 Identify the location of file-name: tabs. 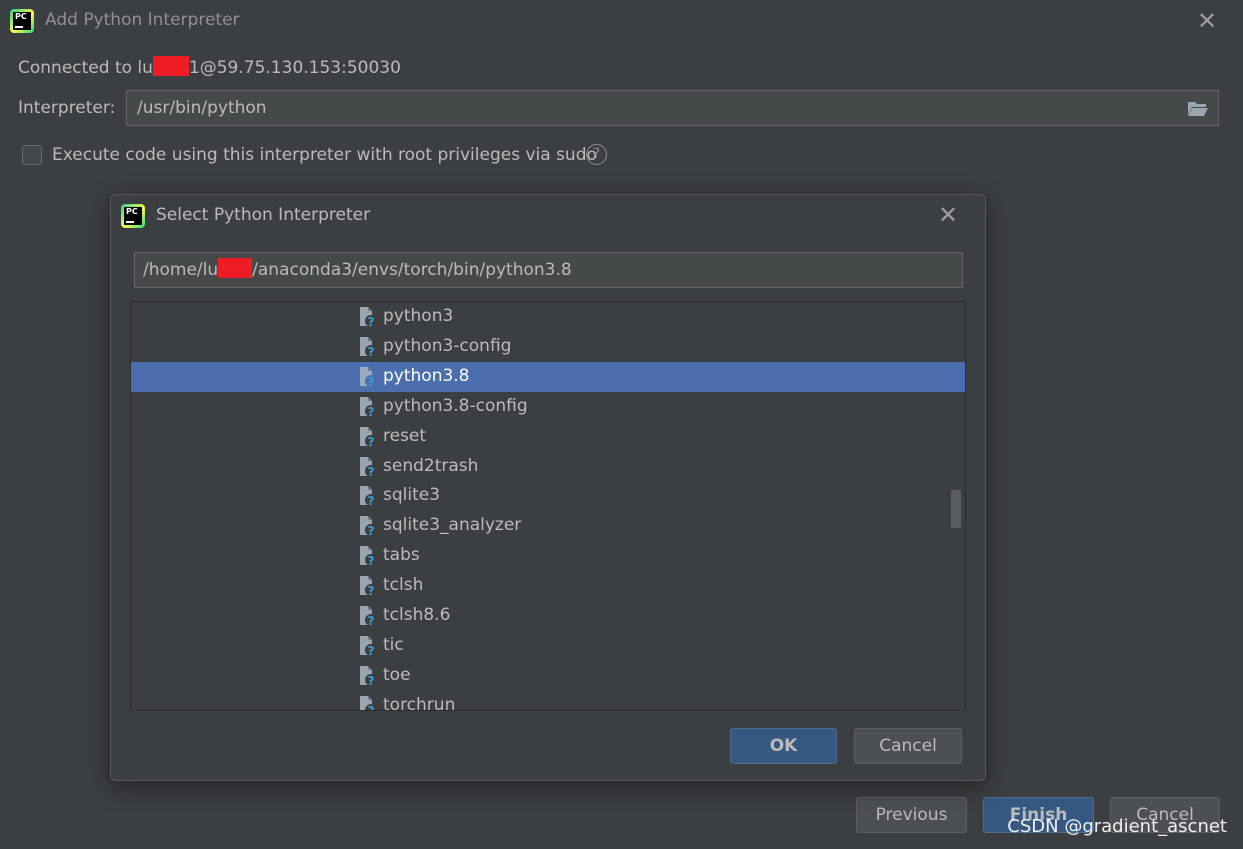
(401, 555).